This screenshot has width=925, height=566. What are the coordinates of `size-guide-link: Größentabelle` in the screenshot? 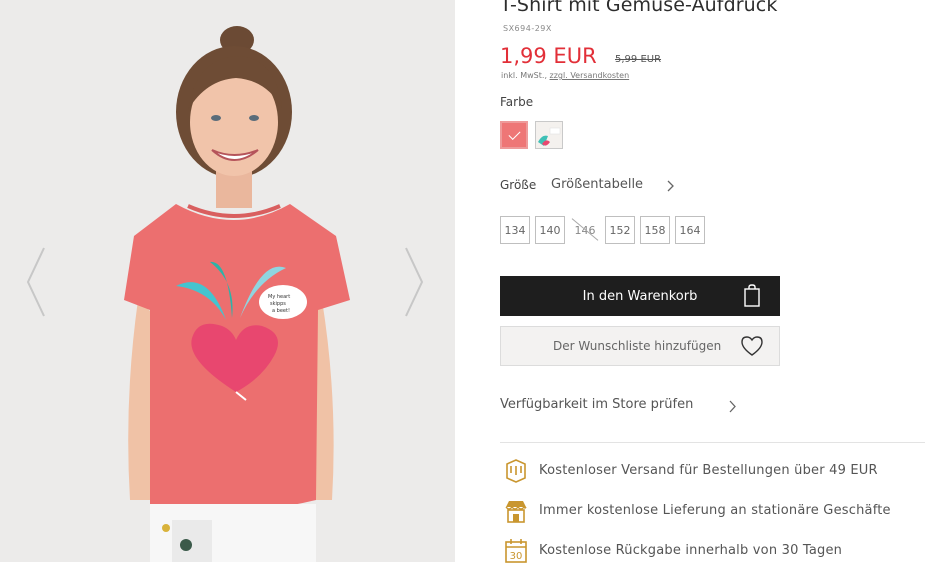 It's located at (597, 184).